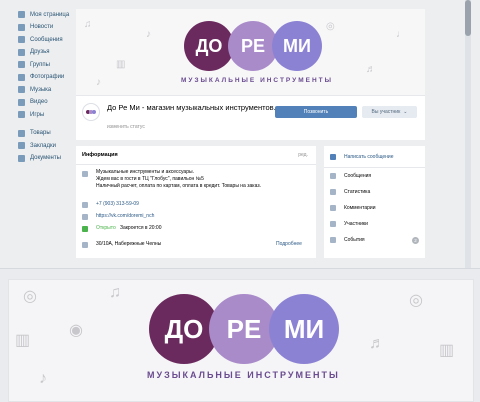 Image resolution: width=480 pixels, height=402 pixels. I want to click on call-button: Позвонить, so click(316, 112).